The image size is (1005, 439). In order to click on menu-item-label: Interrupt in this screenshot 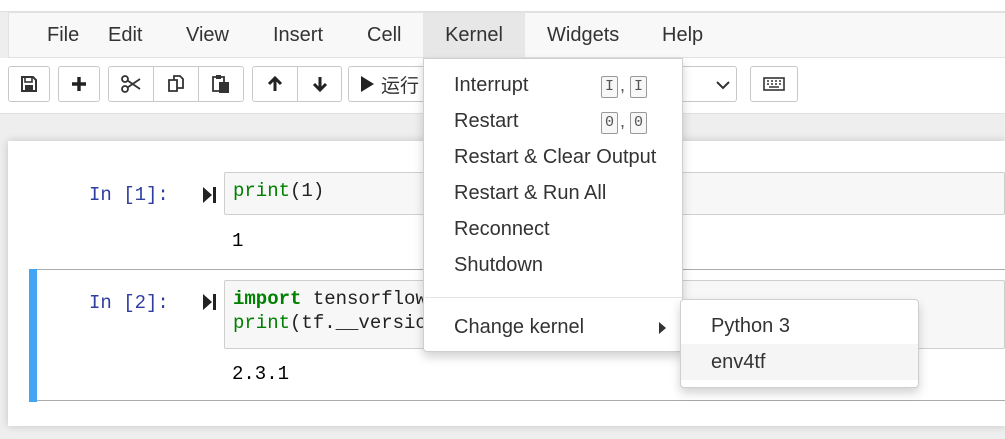, I will do `click(491, 85)`.